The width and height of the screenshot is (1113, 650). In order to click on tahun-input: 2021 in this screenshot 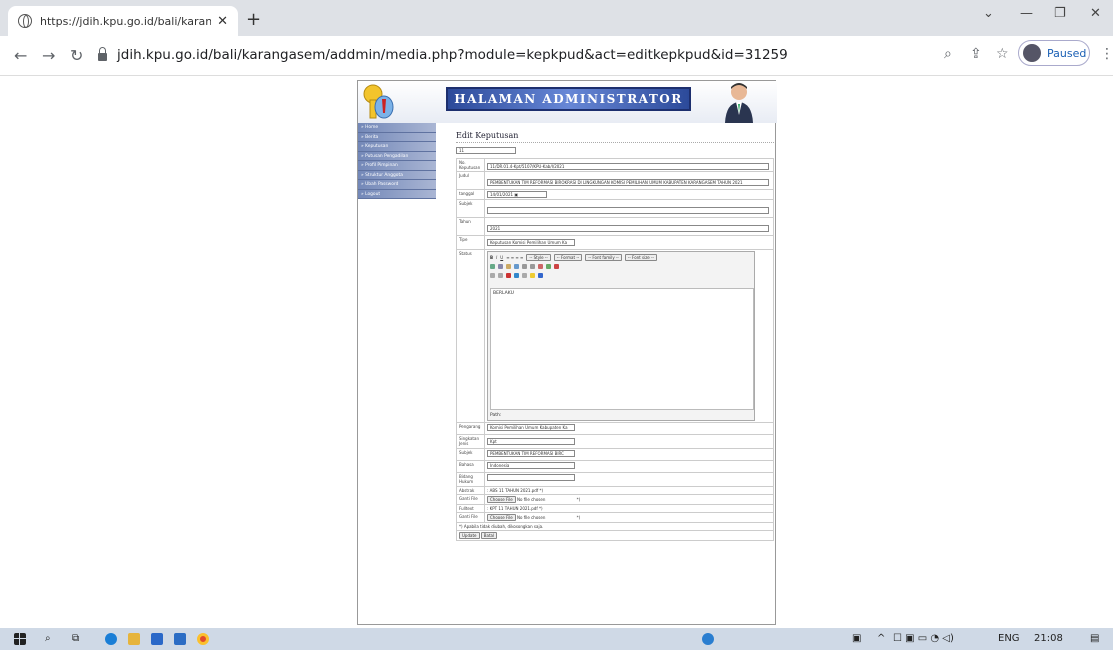, I will do `click(628, 228)`.